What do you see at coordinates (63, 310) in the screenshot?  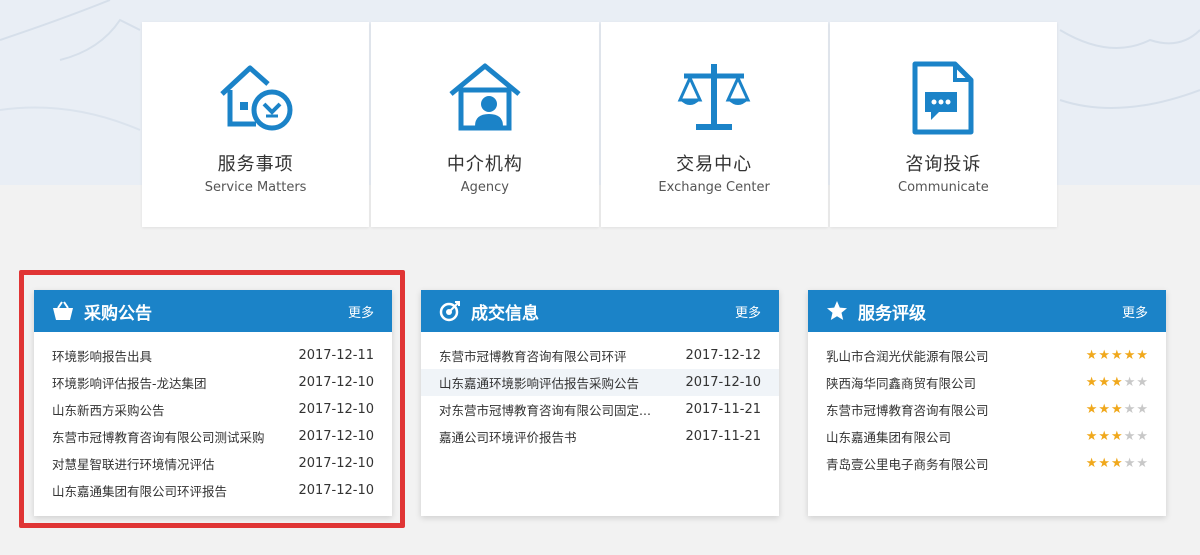 I see `basket-icon` at bounding box center [63, 310].